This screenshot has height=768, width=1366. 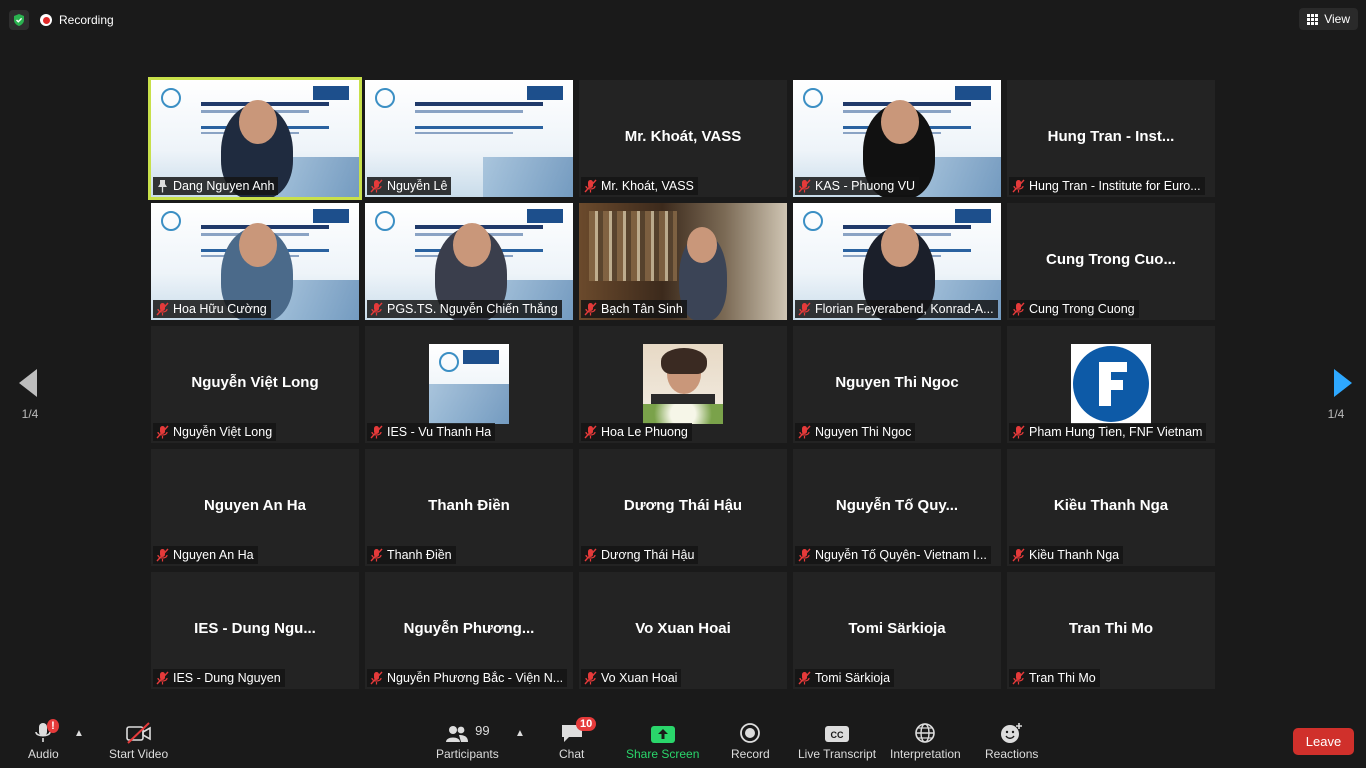 I want to click on participant-tile: Mr. Khoát, VASS Mr. Khoát, VASS, so click(x=683, y=138).